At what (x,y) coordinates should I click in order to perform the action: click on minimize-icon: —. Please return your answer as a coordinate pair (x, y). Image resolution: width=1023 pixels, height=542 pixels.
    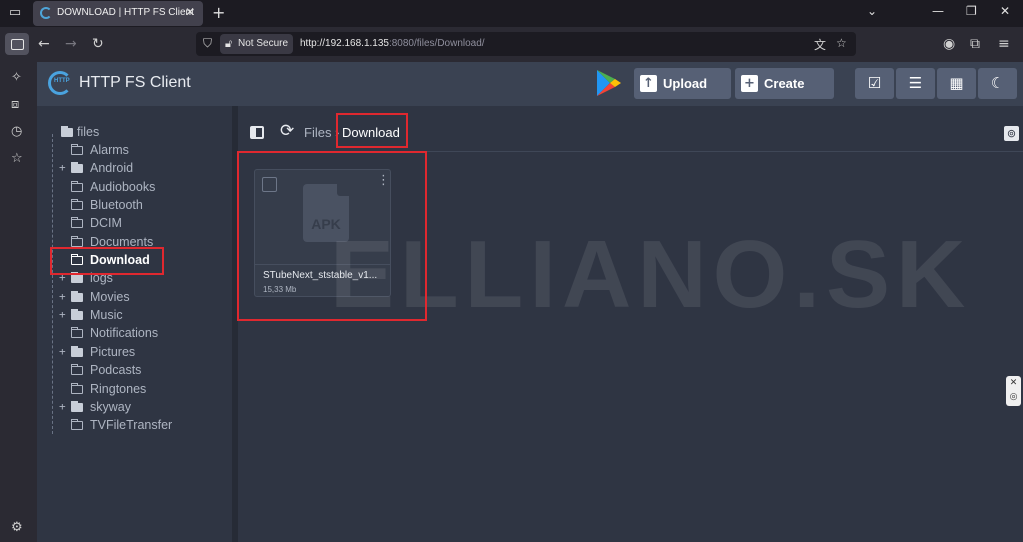
    Looking at the image, I should click on (938, 11).